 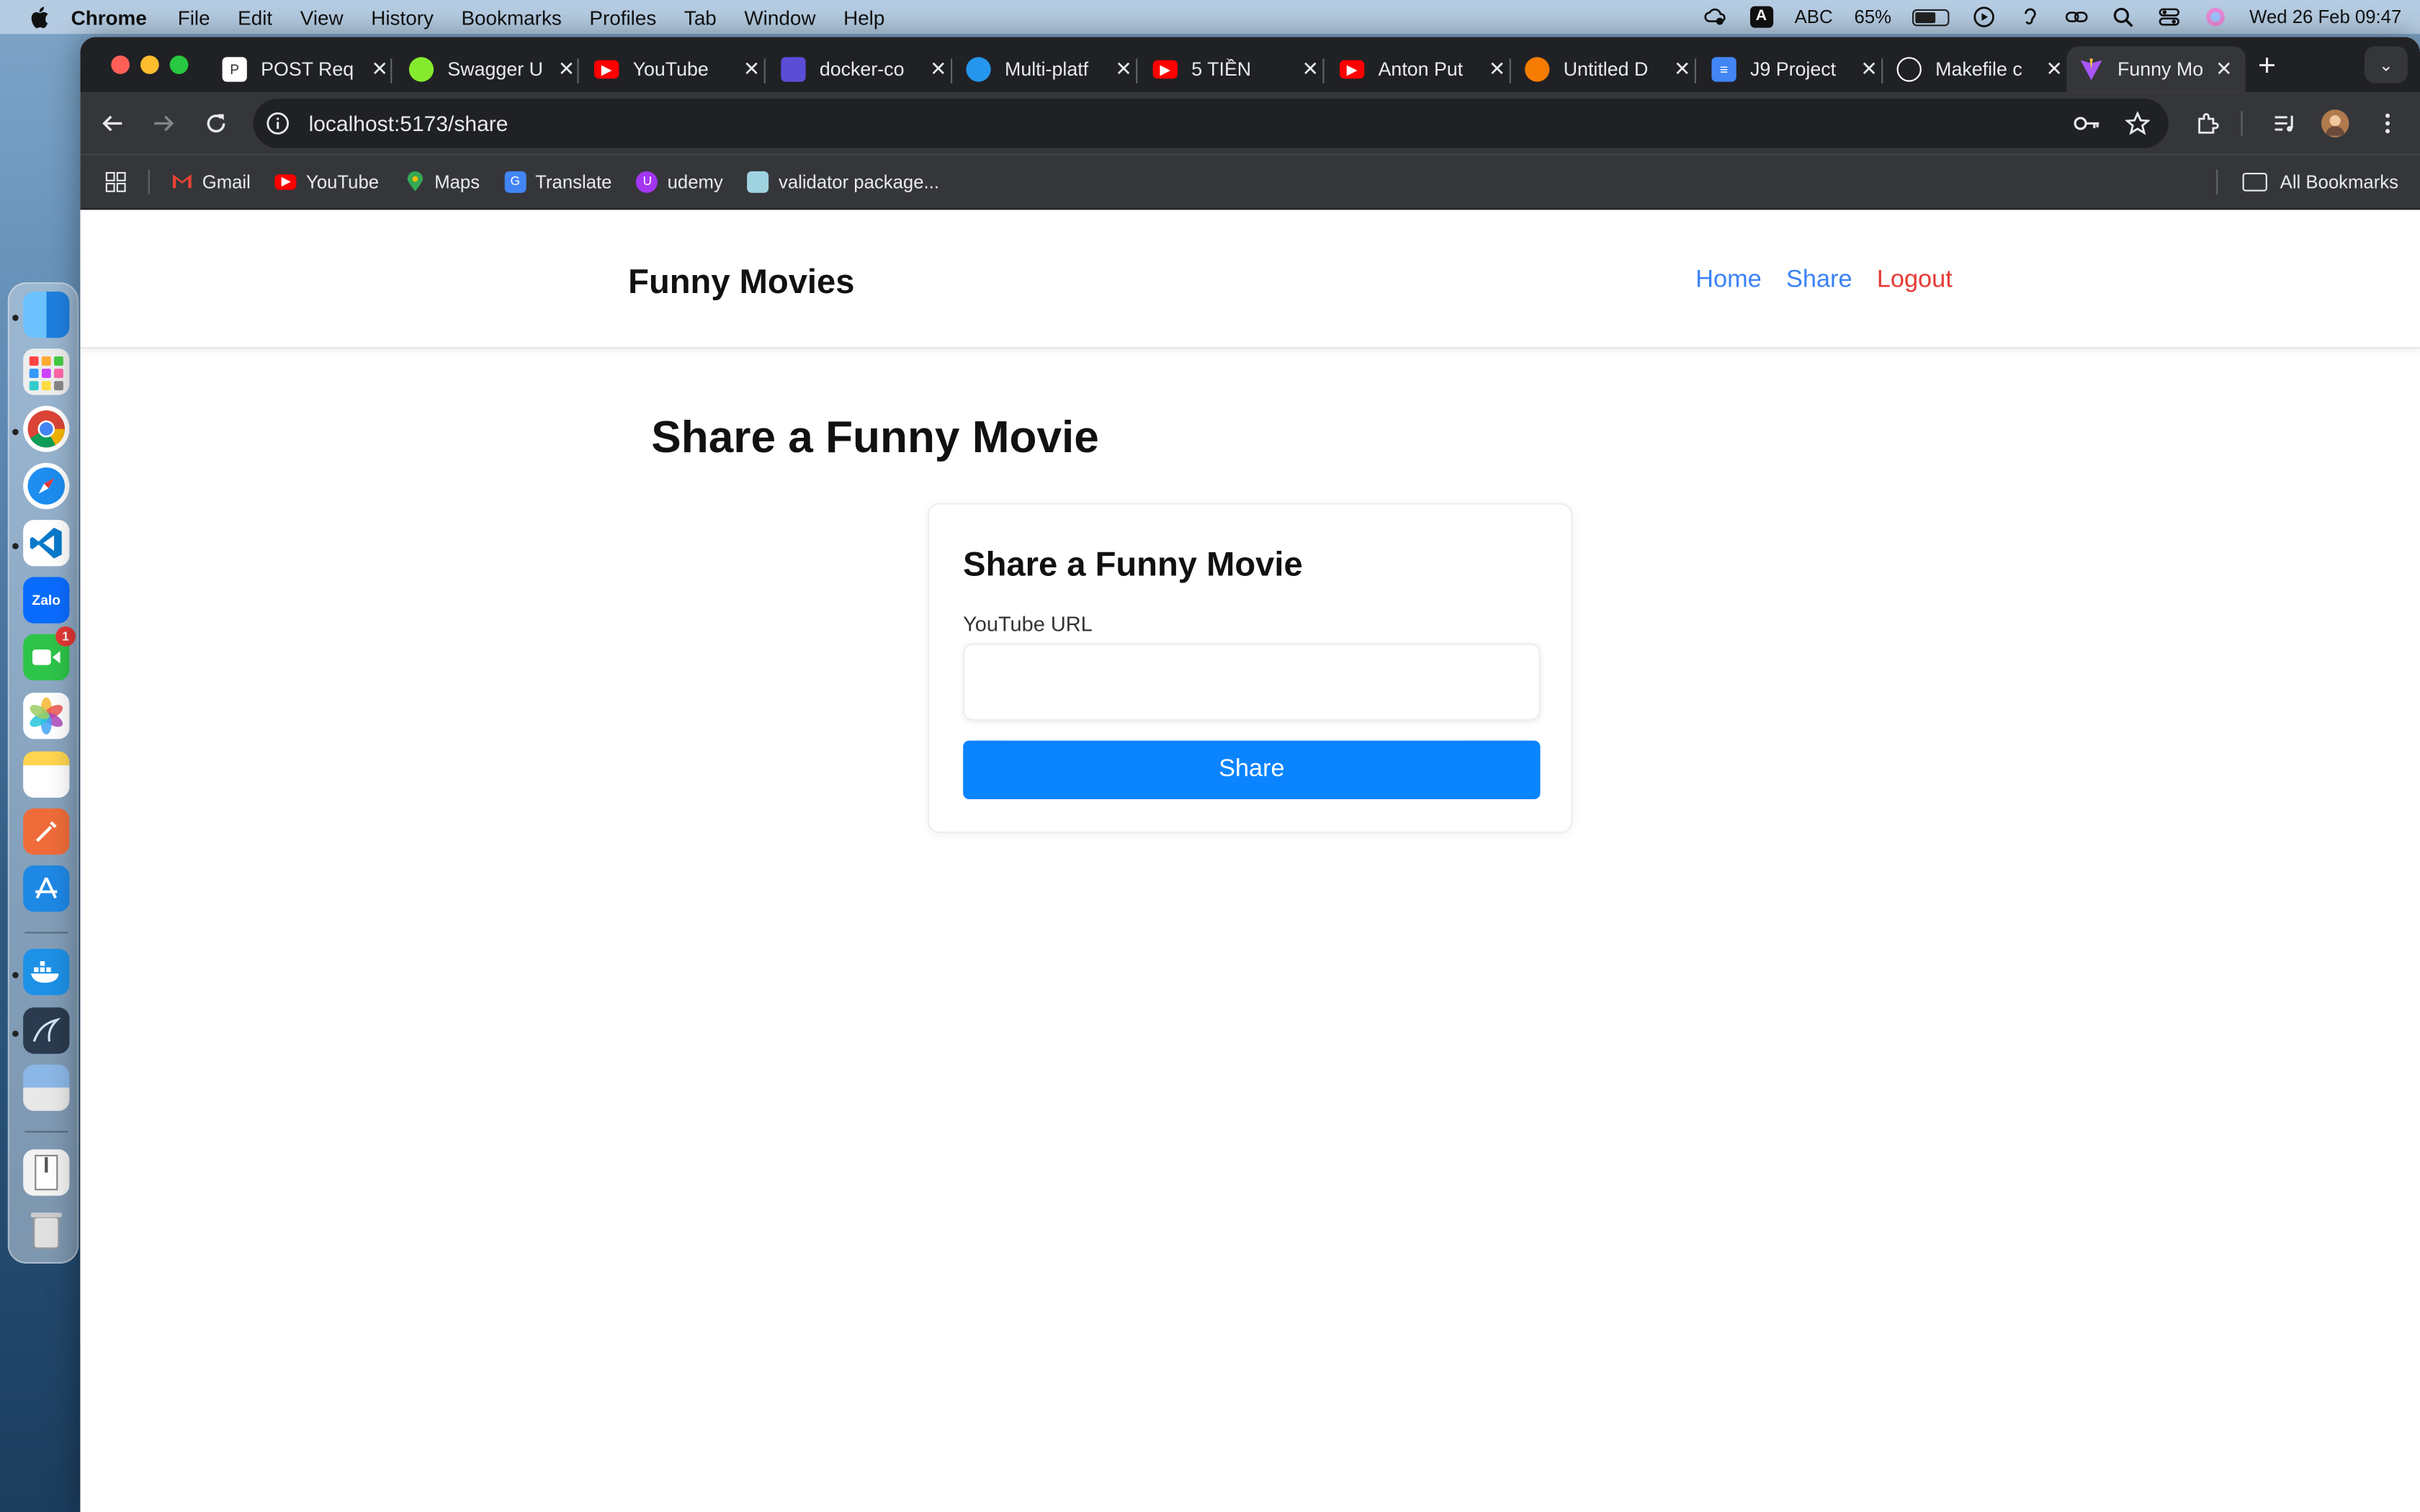 I want to click on preview-icon, so click(x=46, y=1087).